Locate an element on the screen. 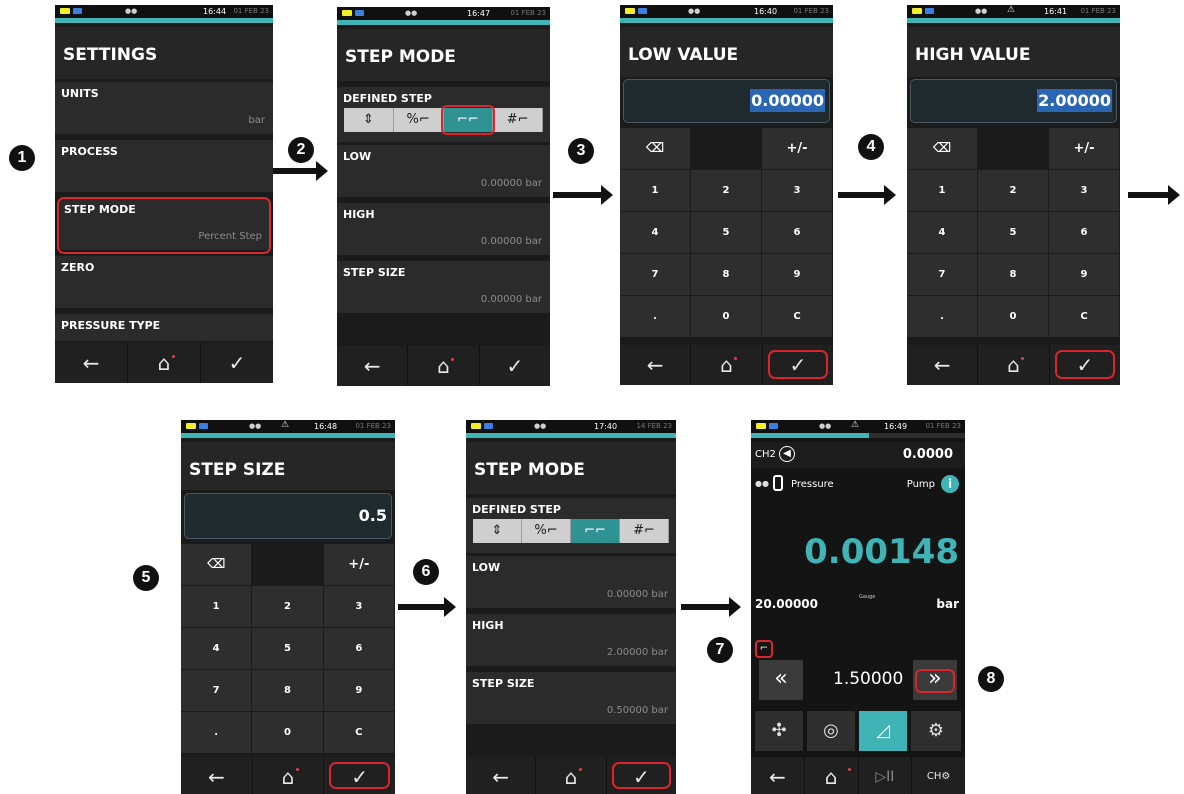 This screenshot has height=794, width=1184. menu-item-zero: ZERO is located at coordinates (164, 283).